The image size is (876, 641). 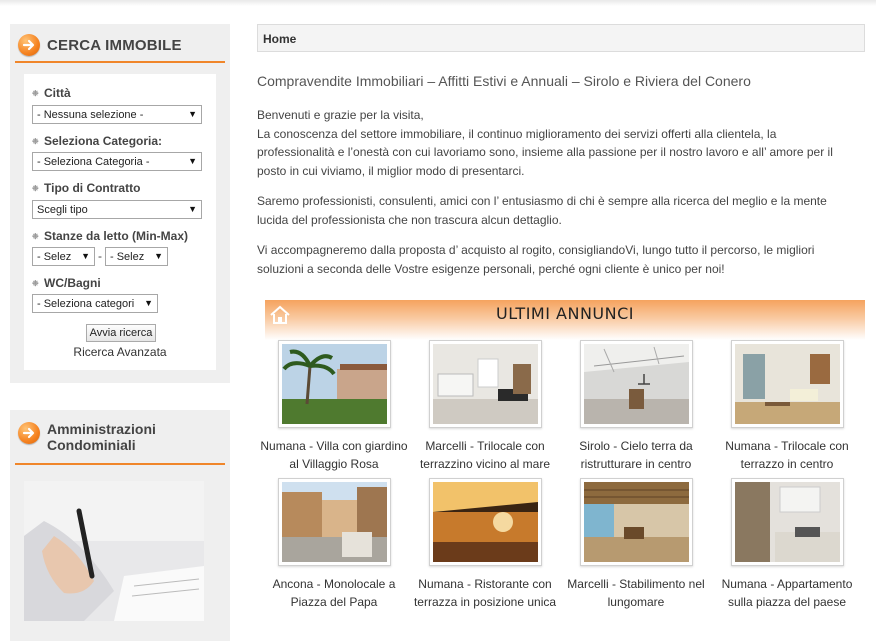 I want to click on city-select: - Nessuna selezione - ▼, so click(x=117, y=114).